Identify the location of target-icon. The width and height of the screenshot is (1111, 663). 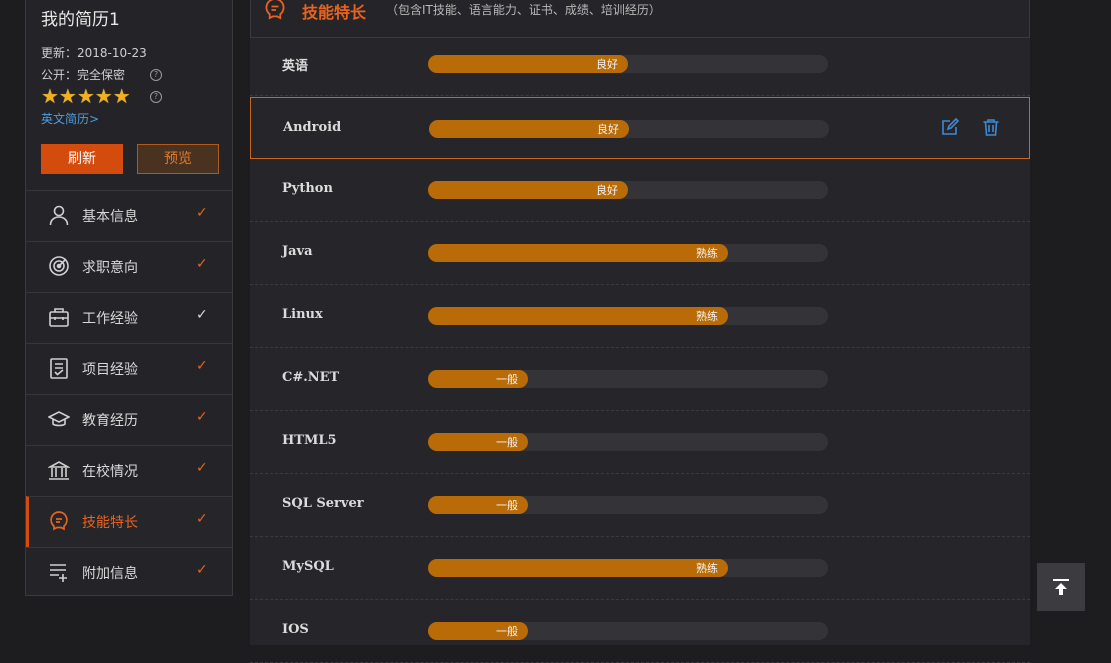
(59, 266).